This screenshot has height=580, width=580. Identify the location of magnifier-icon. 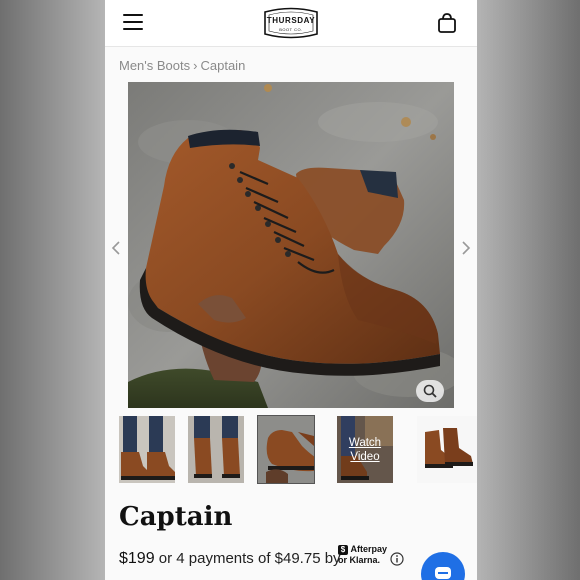
(430, 391).